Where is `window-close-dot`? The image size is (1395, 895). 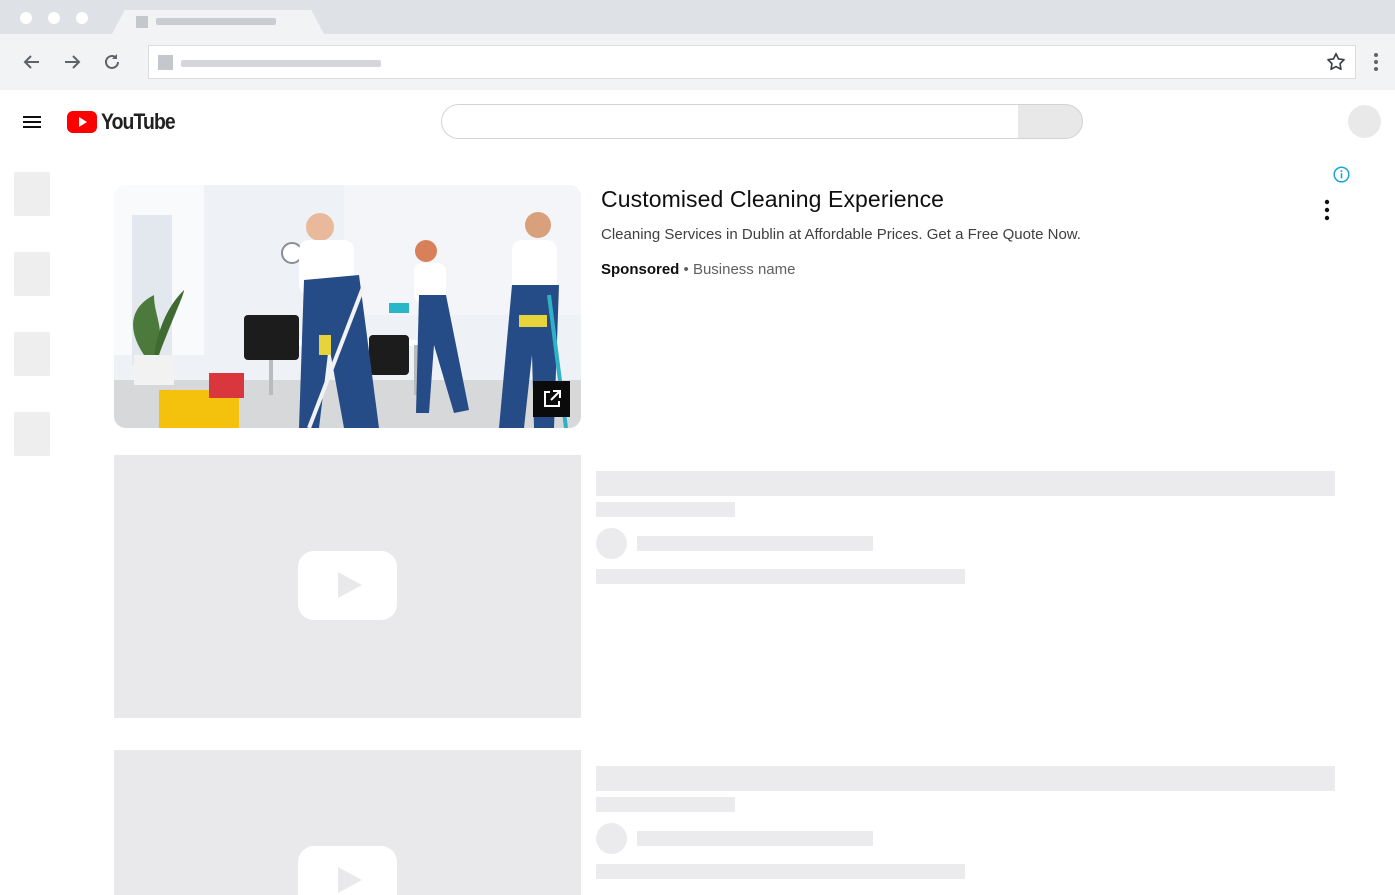
window-close-dot is located at coordinates (26, 18).